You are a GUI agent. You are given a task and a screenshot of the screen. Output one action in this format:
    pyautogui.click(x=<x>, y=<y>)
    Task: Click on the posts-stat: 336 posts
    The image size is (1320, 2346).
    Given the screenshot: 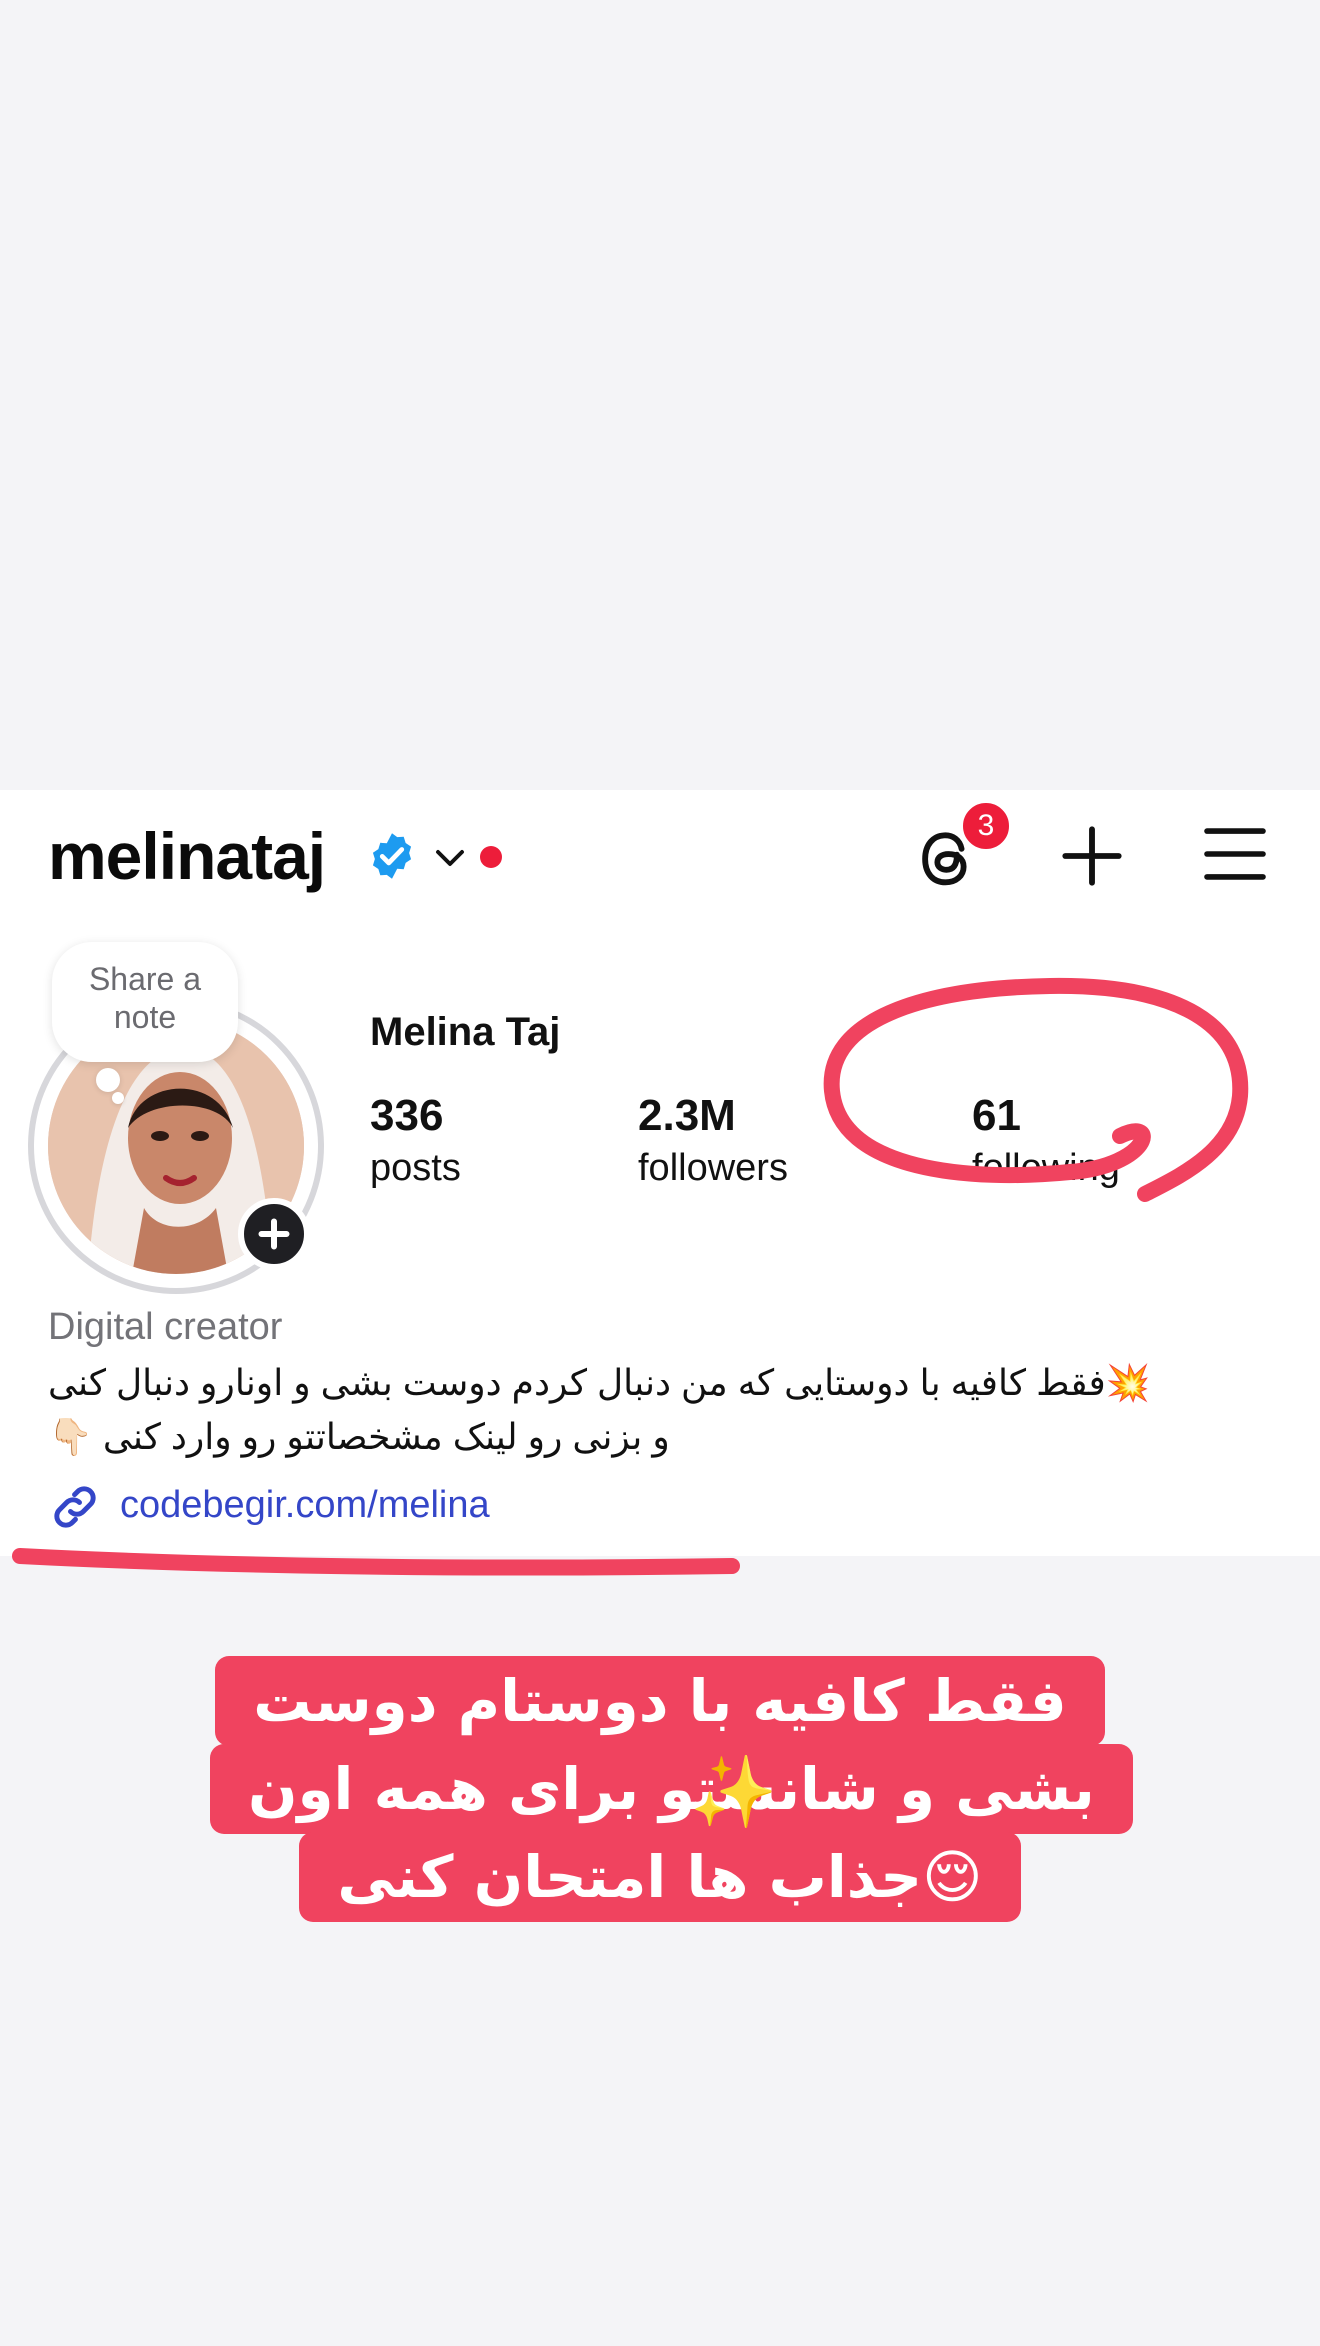 What is the action you would take?
    pyautogui.click(x=415, y=1142)
    